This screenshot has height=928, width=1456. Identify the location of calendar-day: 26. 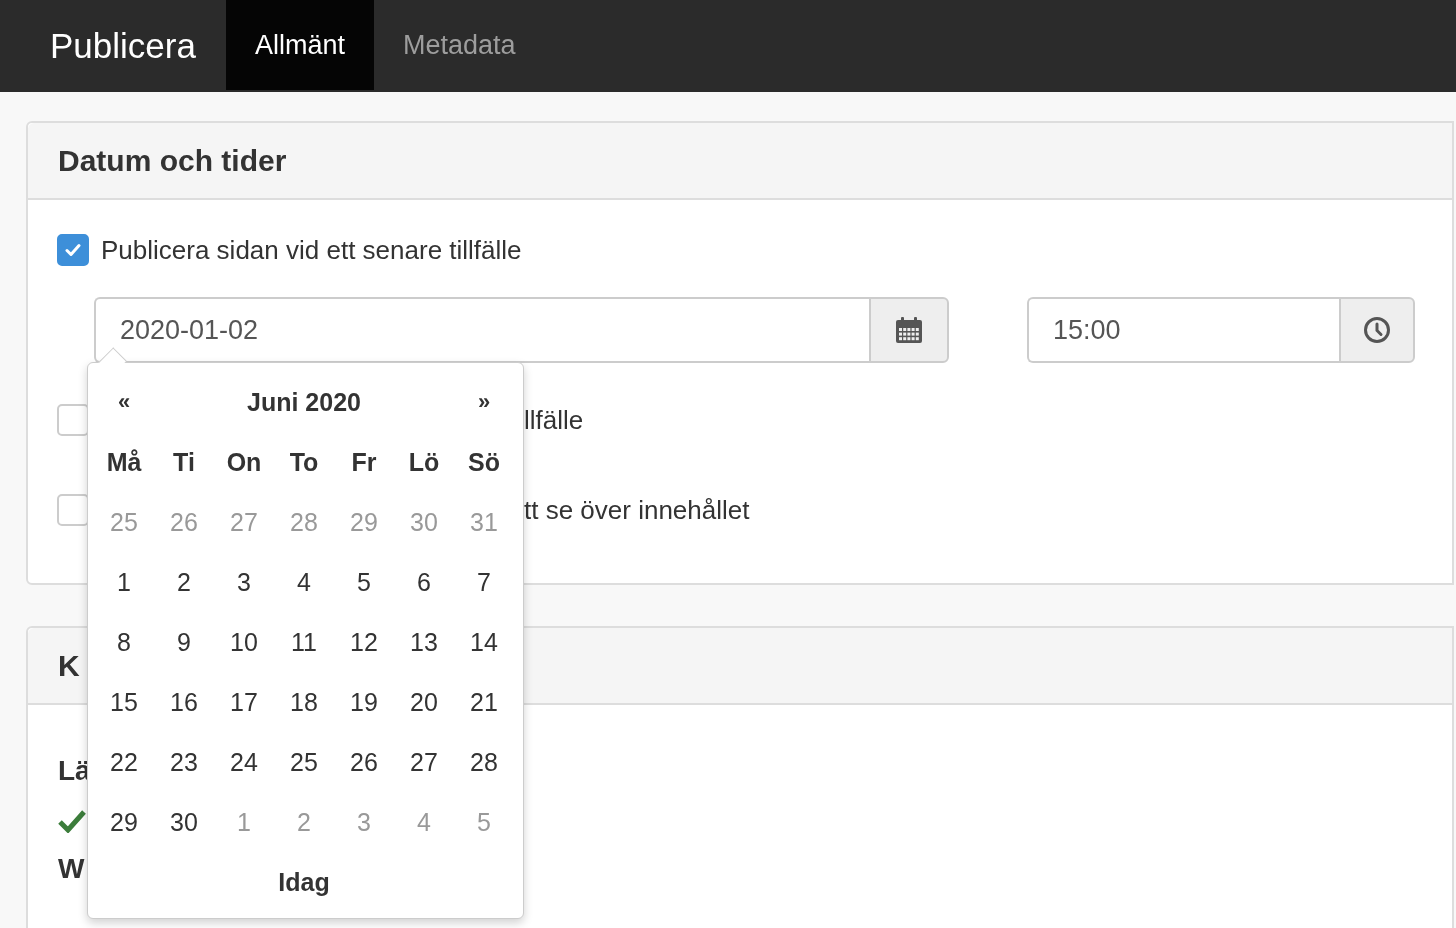
(364, 762).